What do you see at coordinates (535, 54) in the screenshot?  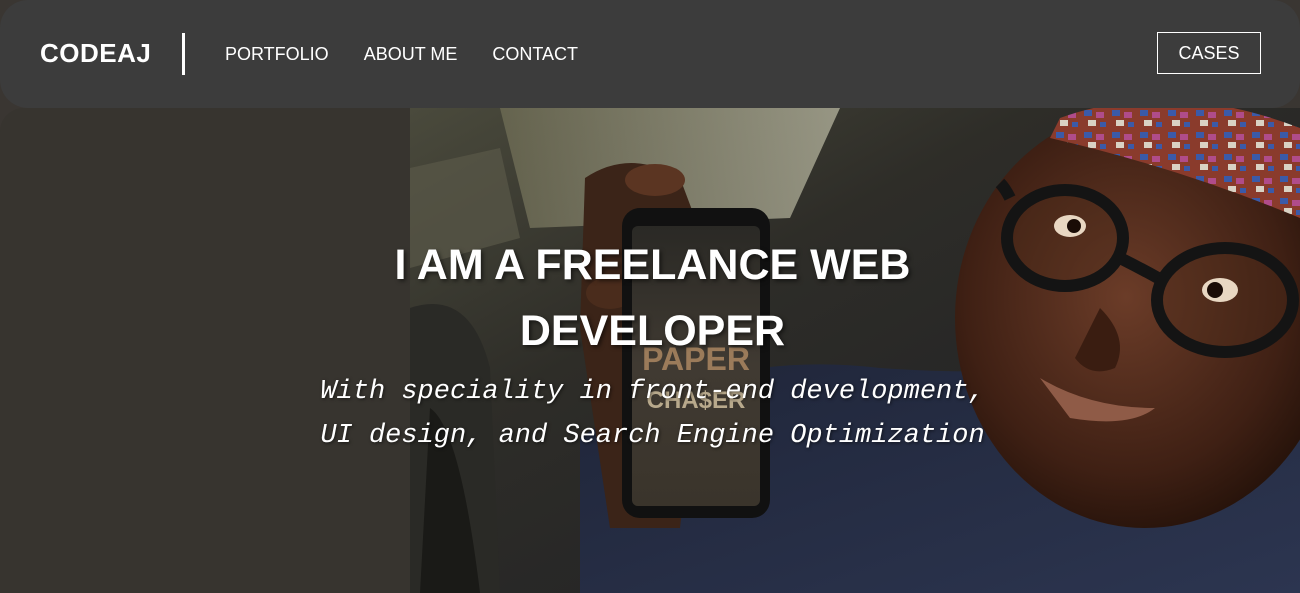 I see `nav-link-contact: CONTACT` at bounding box center [535, 54].